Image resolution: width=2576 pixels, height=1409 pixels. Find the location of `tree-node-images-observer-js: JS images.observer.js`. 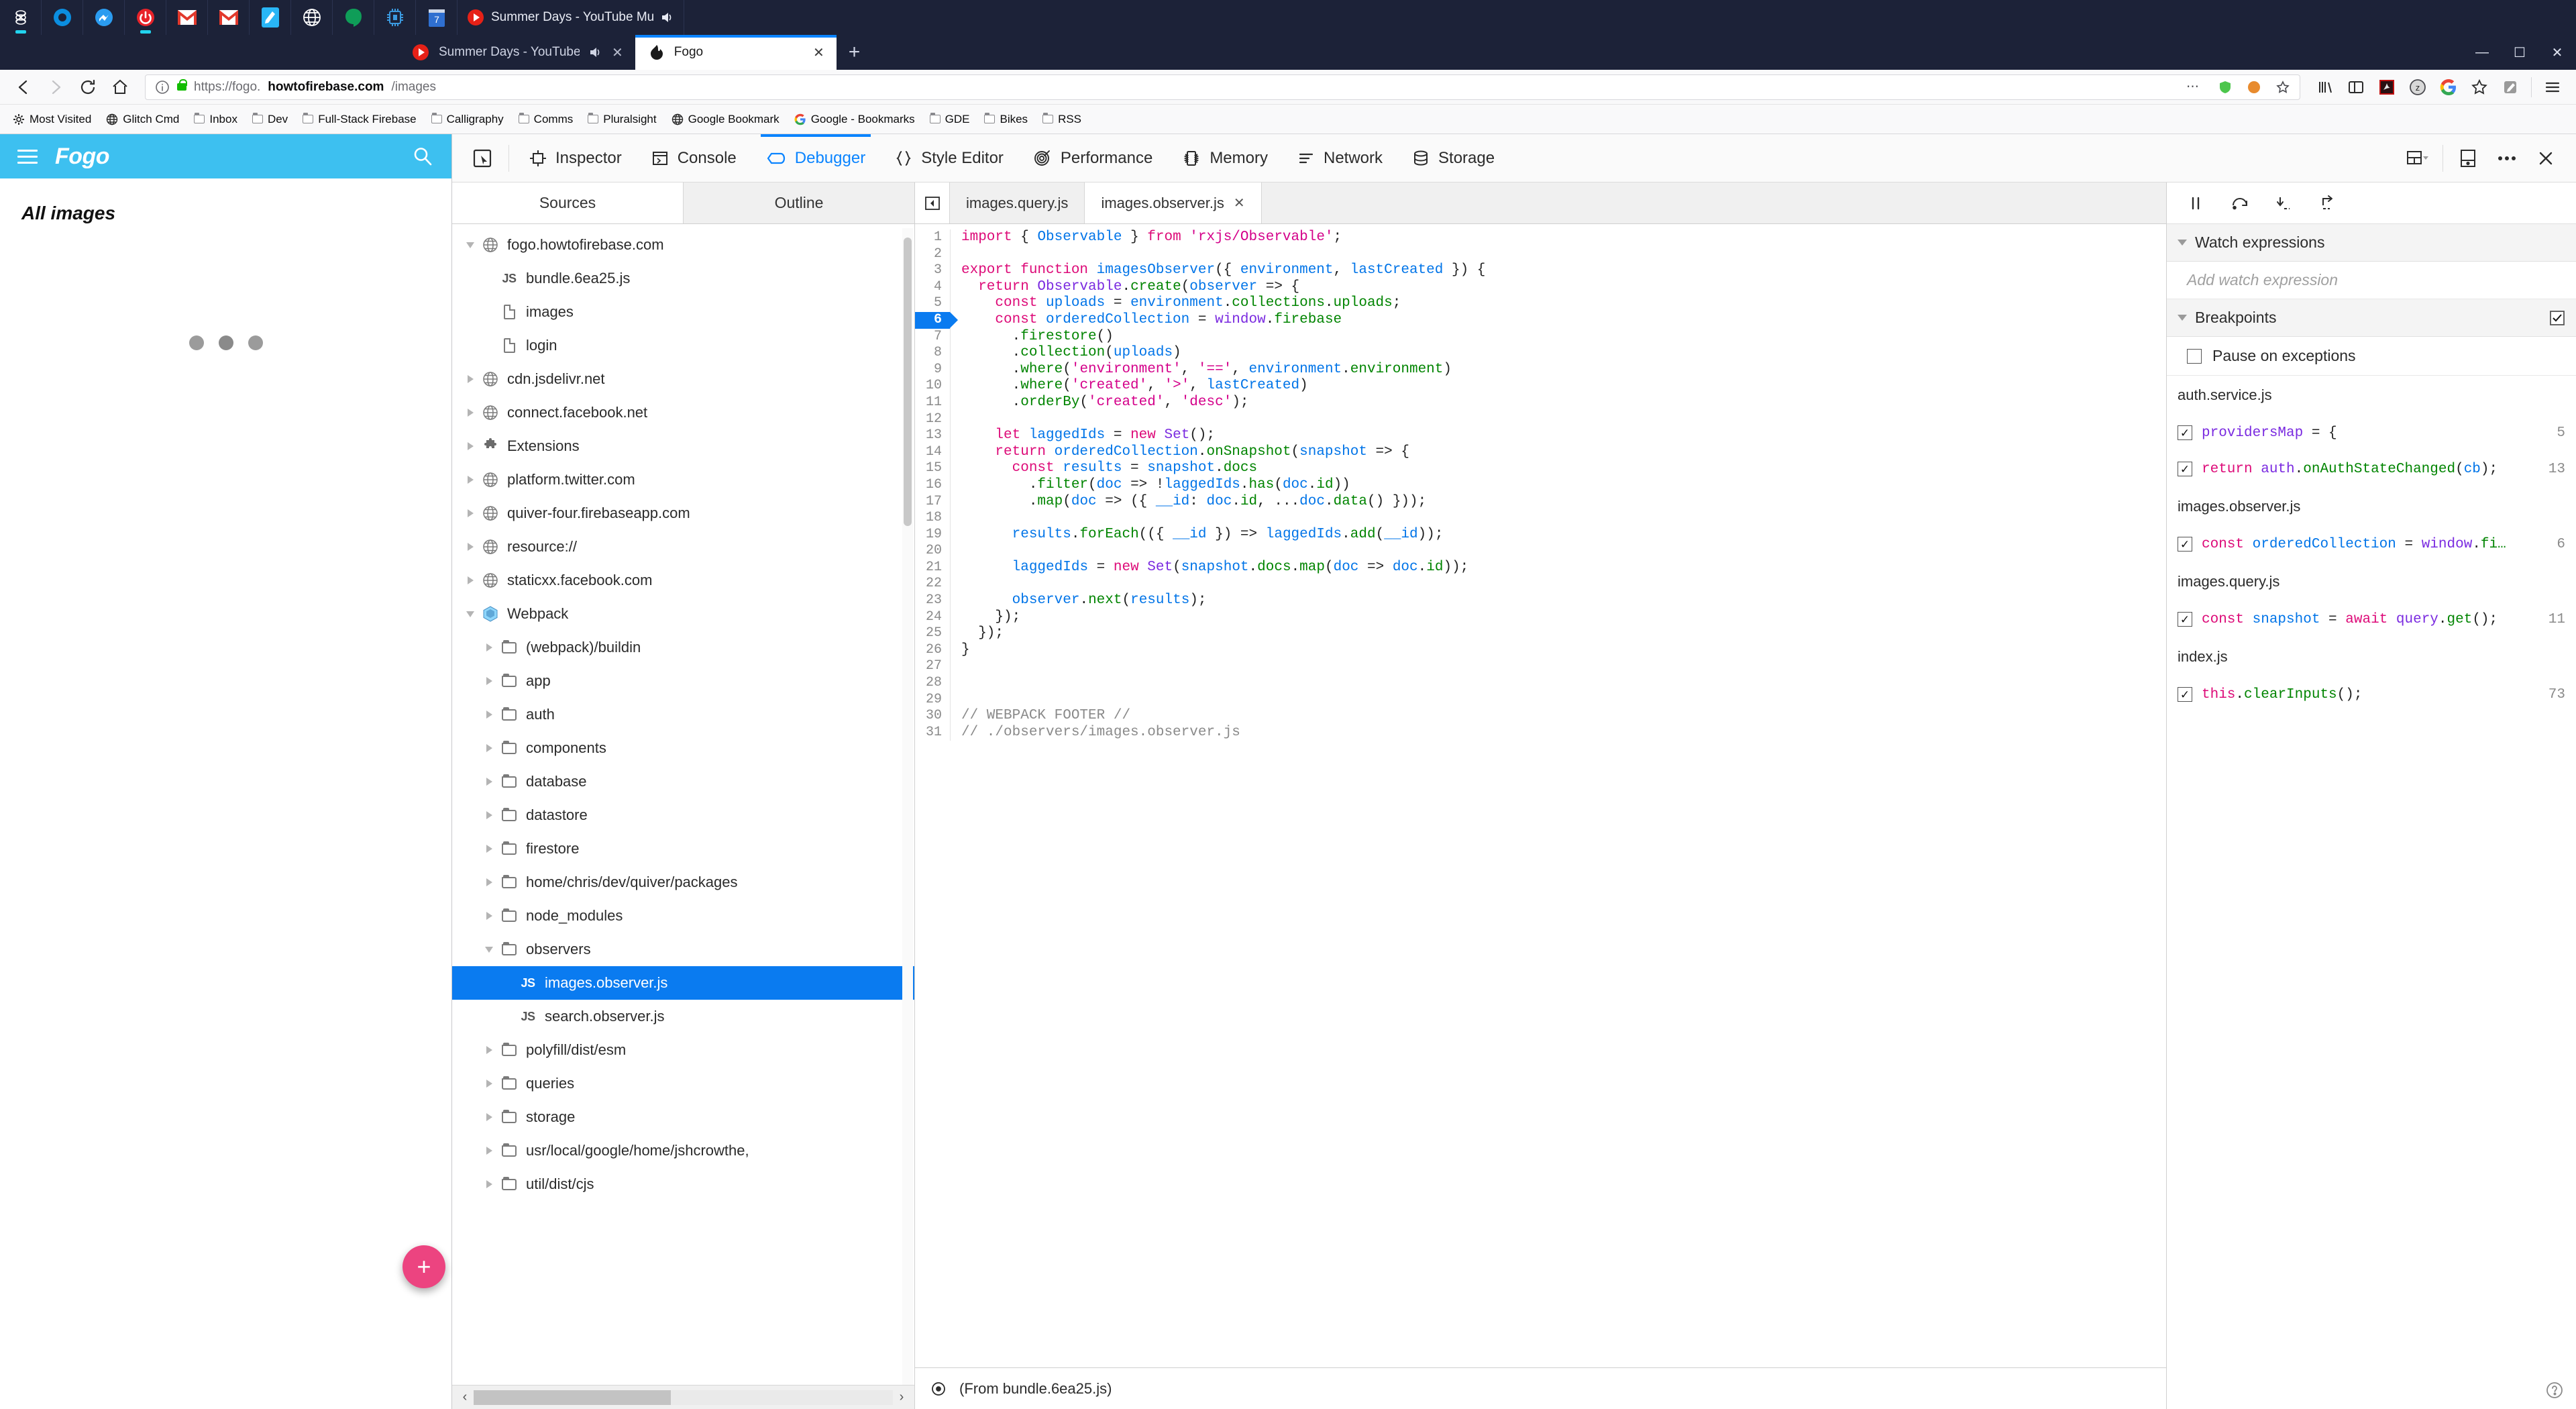

tree-node-images-observer-js: JS images.observer.js is located at coordinates (683, 983).